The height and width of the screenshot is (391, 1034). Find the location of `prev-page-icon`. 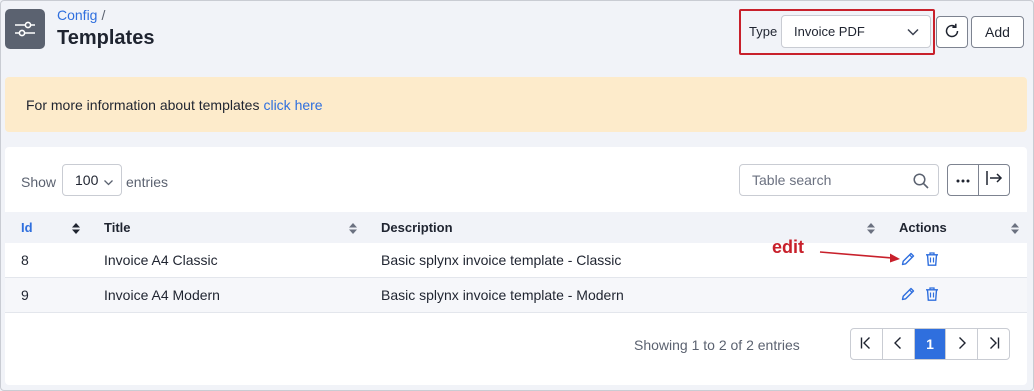

prev-page-icon is located at coordinates (898, 344).